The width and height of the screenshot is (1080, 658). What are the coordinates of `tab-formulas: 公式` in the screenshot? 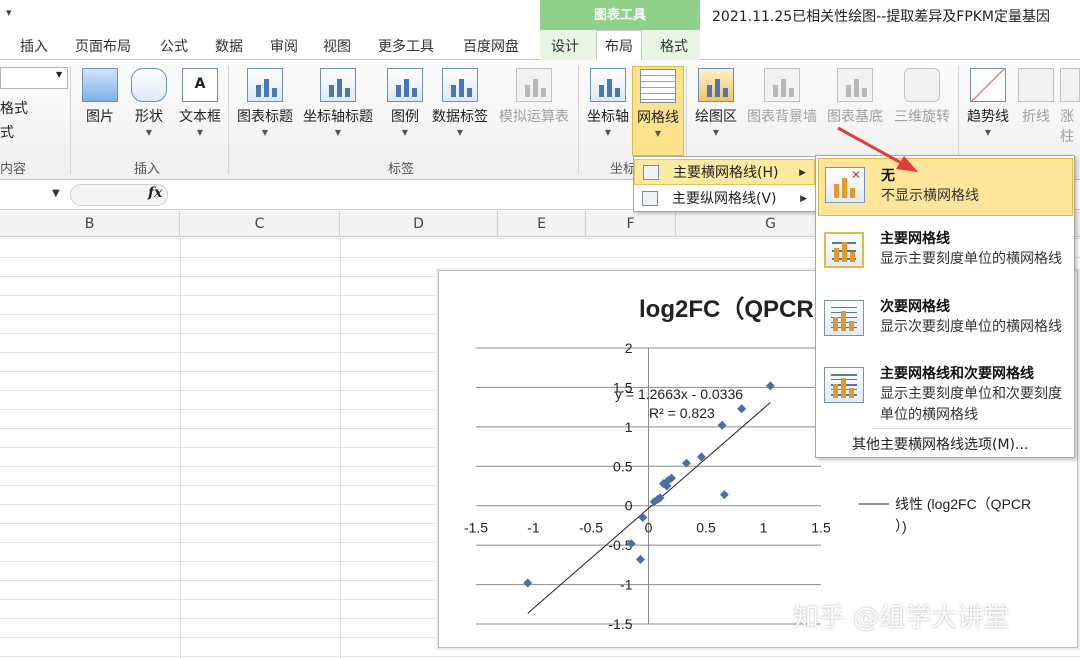 It's located at (174, 46).